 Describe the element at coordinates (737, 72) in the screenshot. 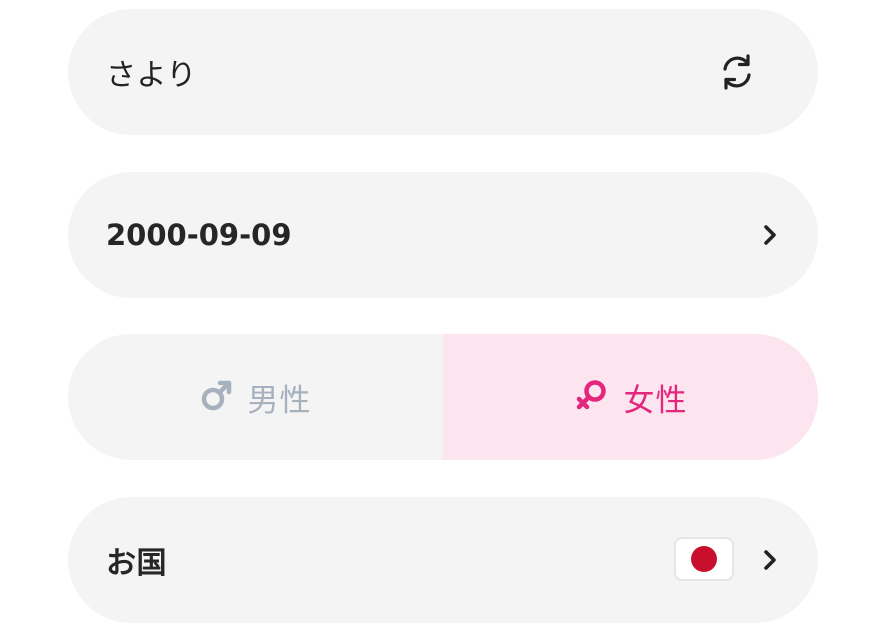

I see `refresh-icon` at that location.